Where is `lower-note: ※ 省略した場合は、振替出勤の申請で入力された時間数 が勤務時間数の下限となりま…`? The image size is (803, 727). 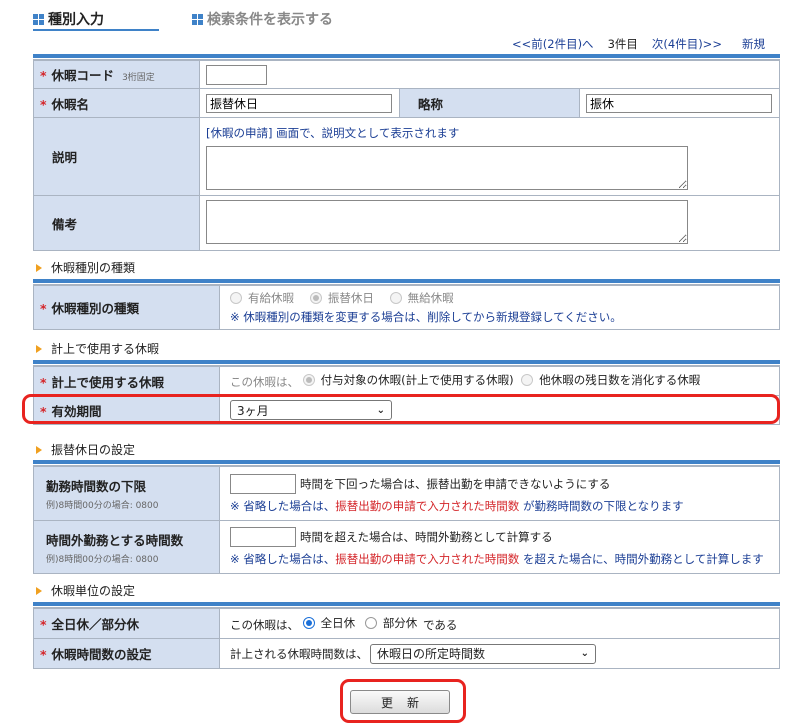 lower-note: ※ 省略した場合は、振替出勤の申請で入力された時間数 が勤務時間数の下限となりま… is located at coordinates (501, 506).